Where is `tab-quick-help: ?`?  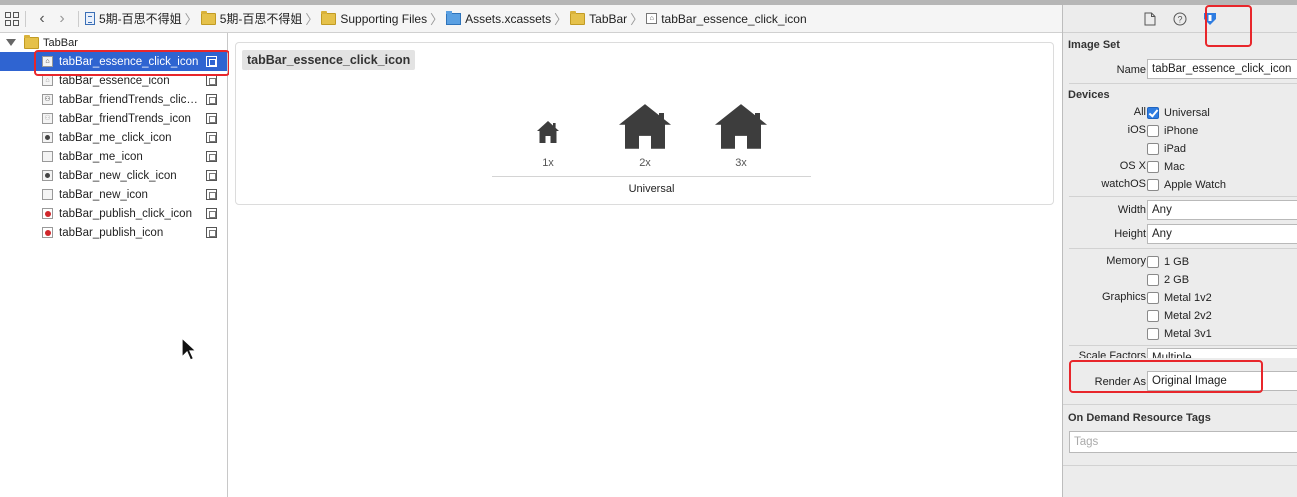
tab-quick-help: ? is located at coordinates (1180, 19).